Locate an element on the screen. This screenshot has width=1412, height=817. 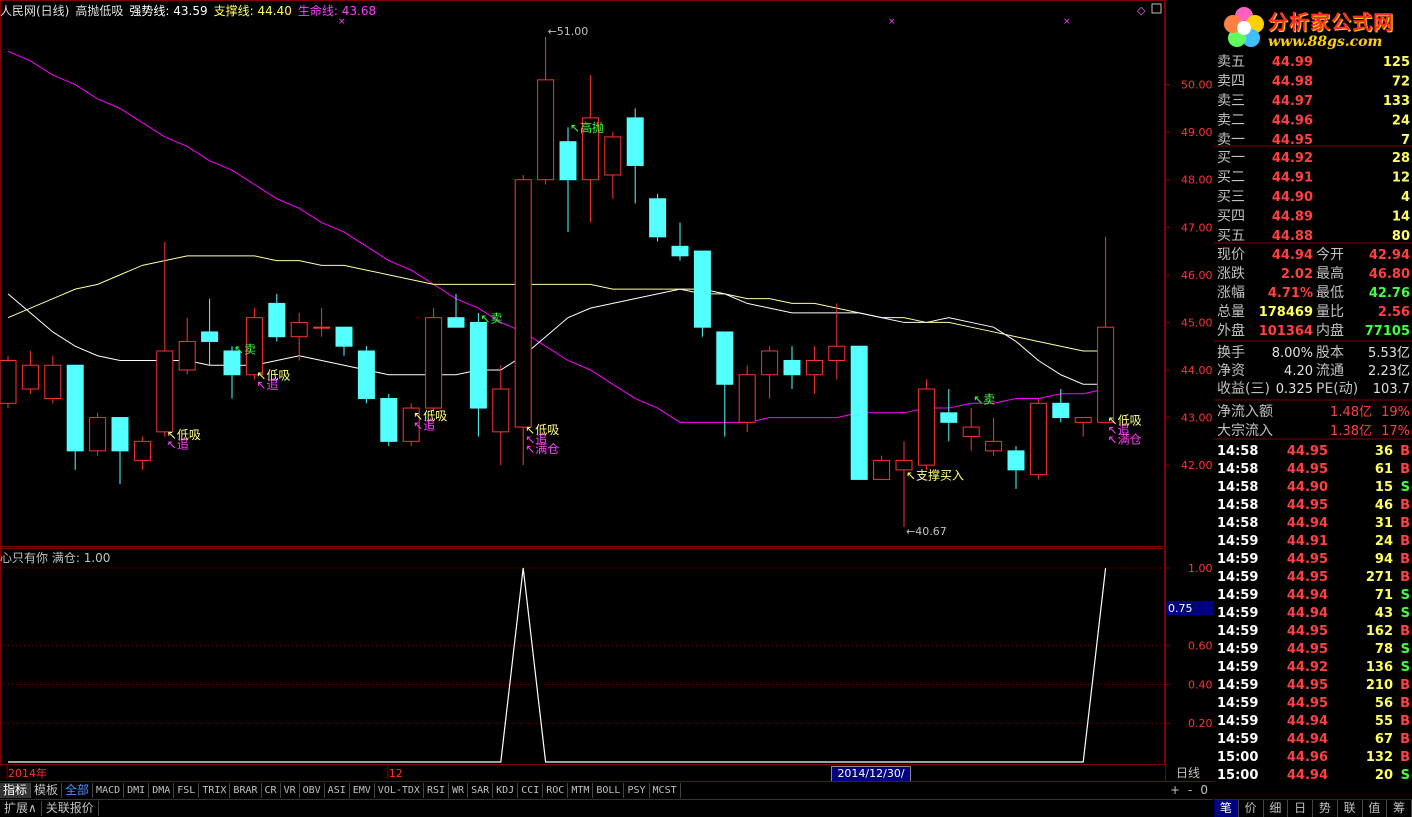
quote-label: 外盘 is located at coordinates (1231, 330).